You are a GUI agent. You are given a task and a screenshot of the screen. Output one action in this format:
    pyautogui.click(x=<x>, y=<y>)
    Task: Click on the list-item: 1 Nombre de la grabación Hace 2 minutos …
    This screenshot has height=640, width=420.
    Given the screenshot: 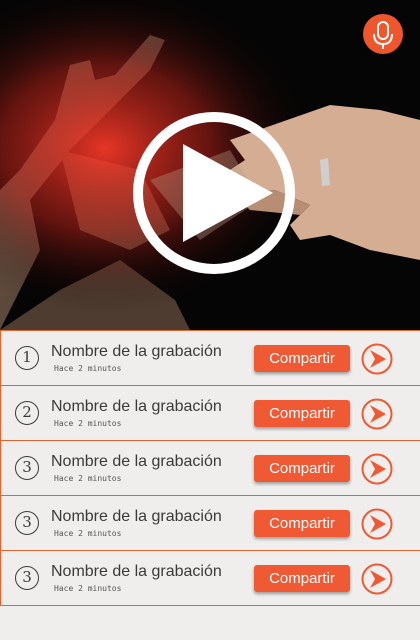 What is the action you would take?
    pyautogui.click(x=210, y=357)
    